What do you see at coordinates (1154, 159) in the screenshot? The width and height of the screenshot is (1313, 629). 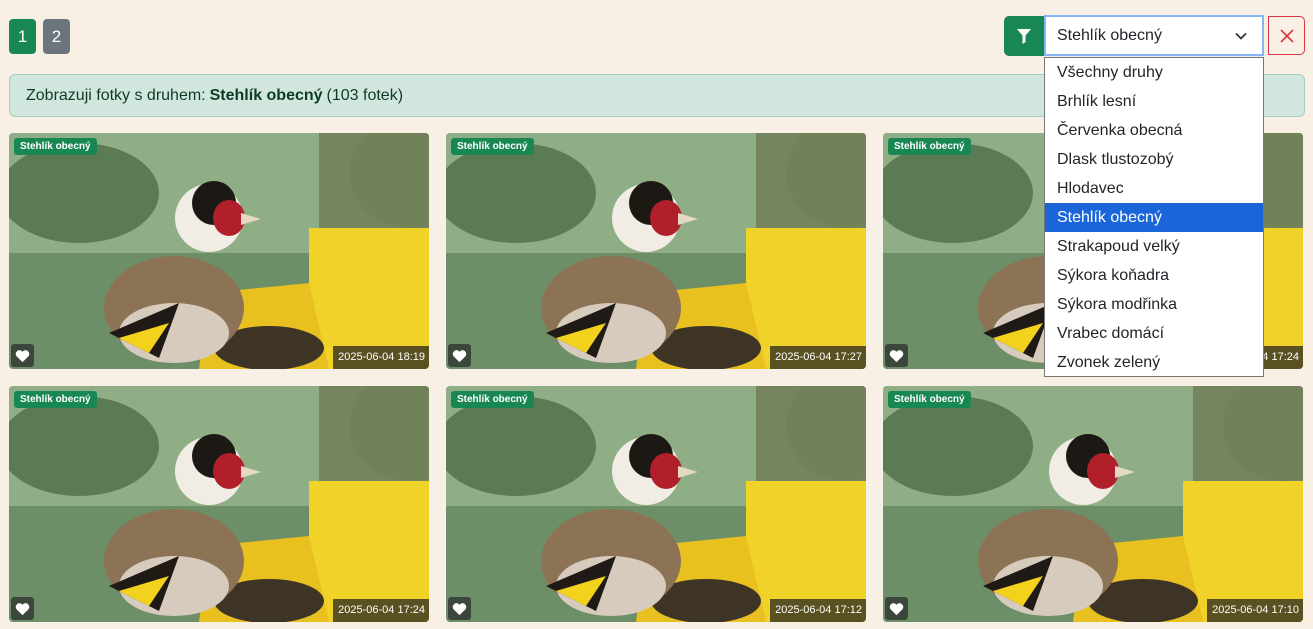 I see `dropdown-option: Dlask tlustozobý` at bounding box center [1154, 159].